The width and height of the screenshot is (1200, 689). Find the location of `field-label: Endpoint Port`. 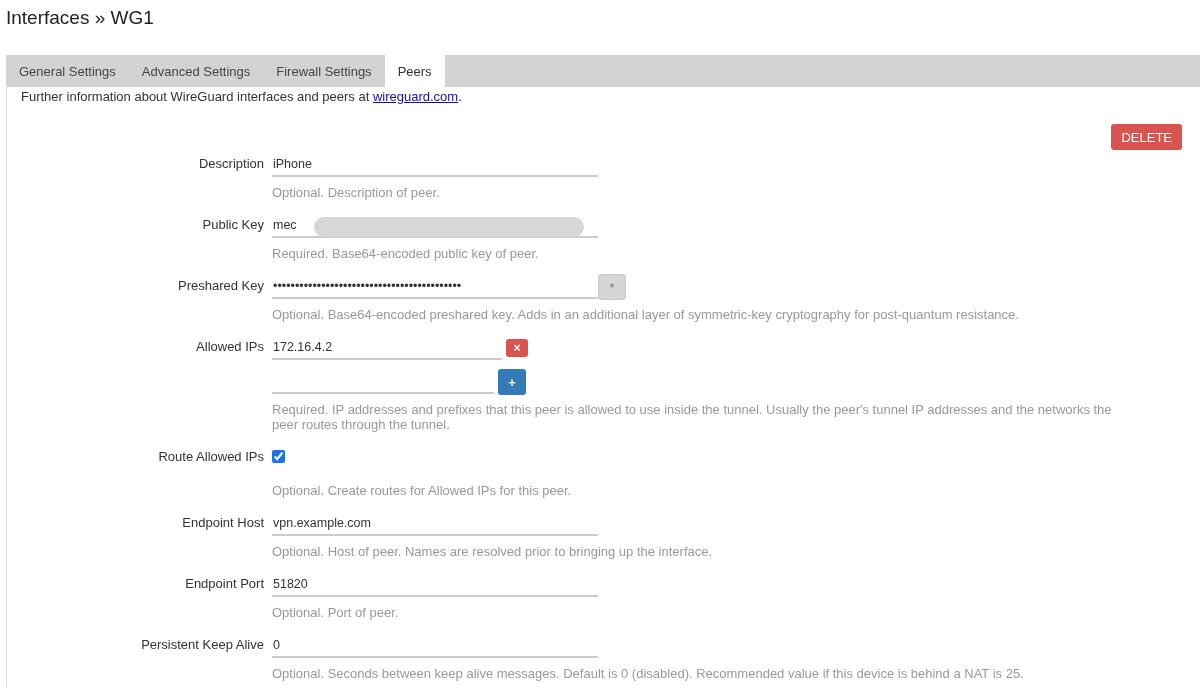

field-label: Endpoint Port is located at coordinates (224, 584).